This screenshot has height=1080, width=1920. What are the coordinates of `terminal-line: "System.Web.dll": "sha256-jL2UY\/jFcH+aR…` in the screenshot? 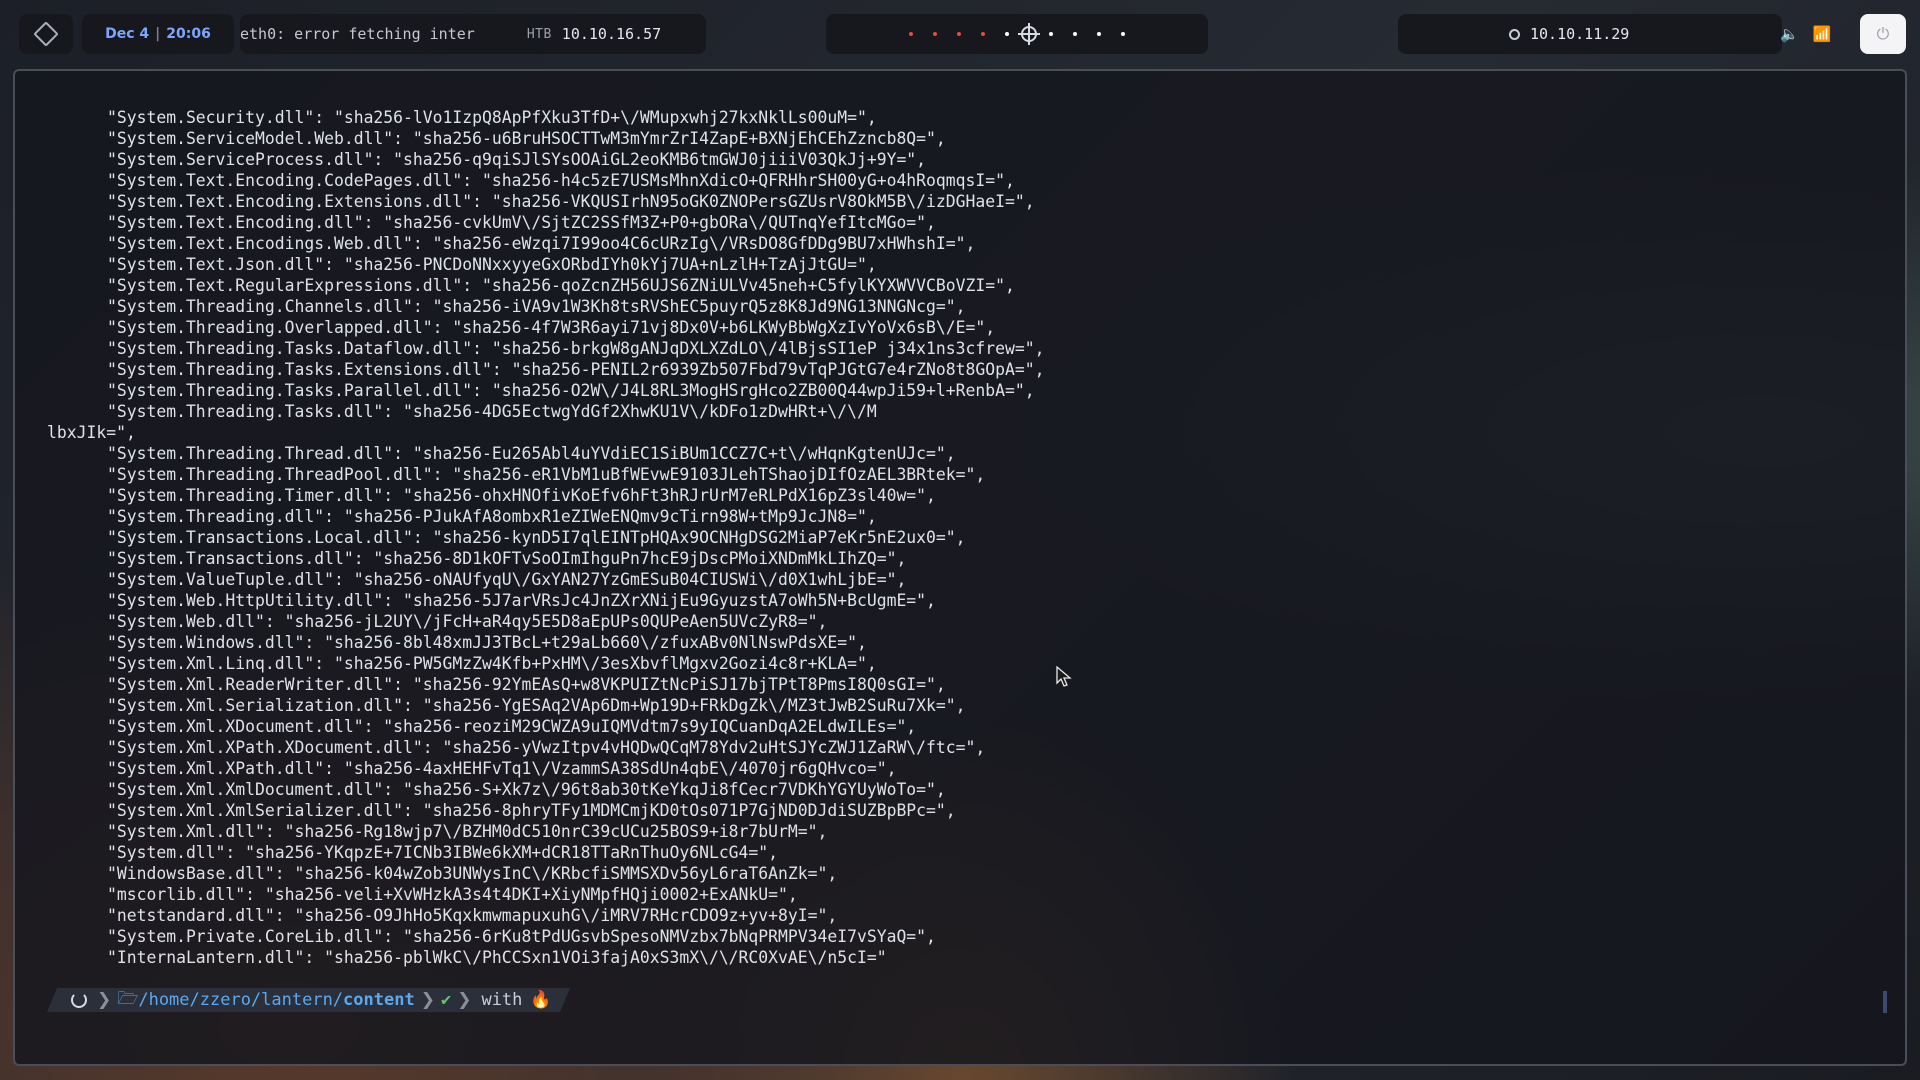 It's located at (467, 621).